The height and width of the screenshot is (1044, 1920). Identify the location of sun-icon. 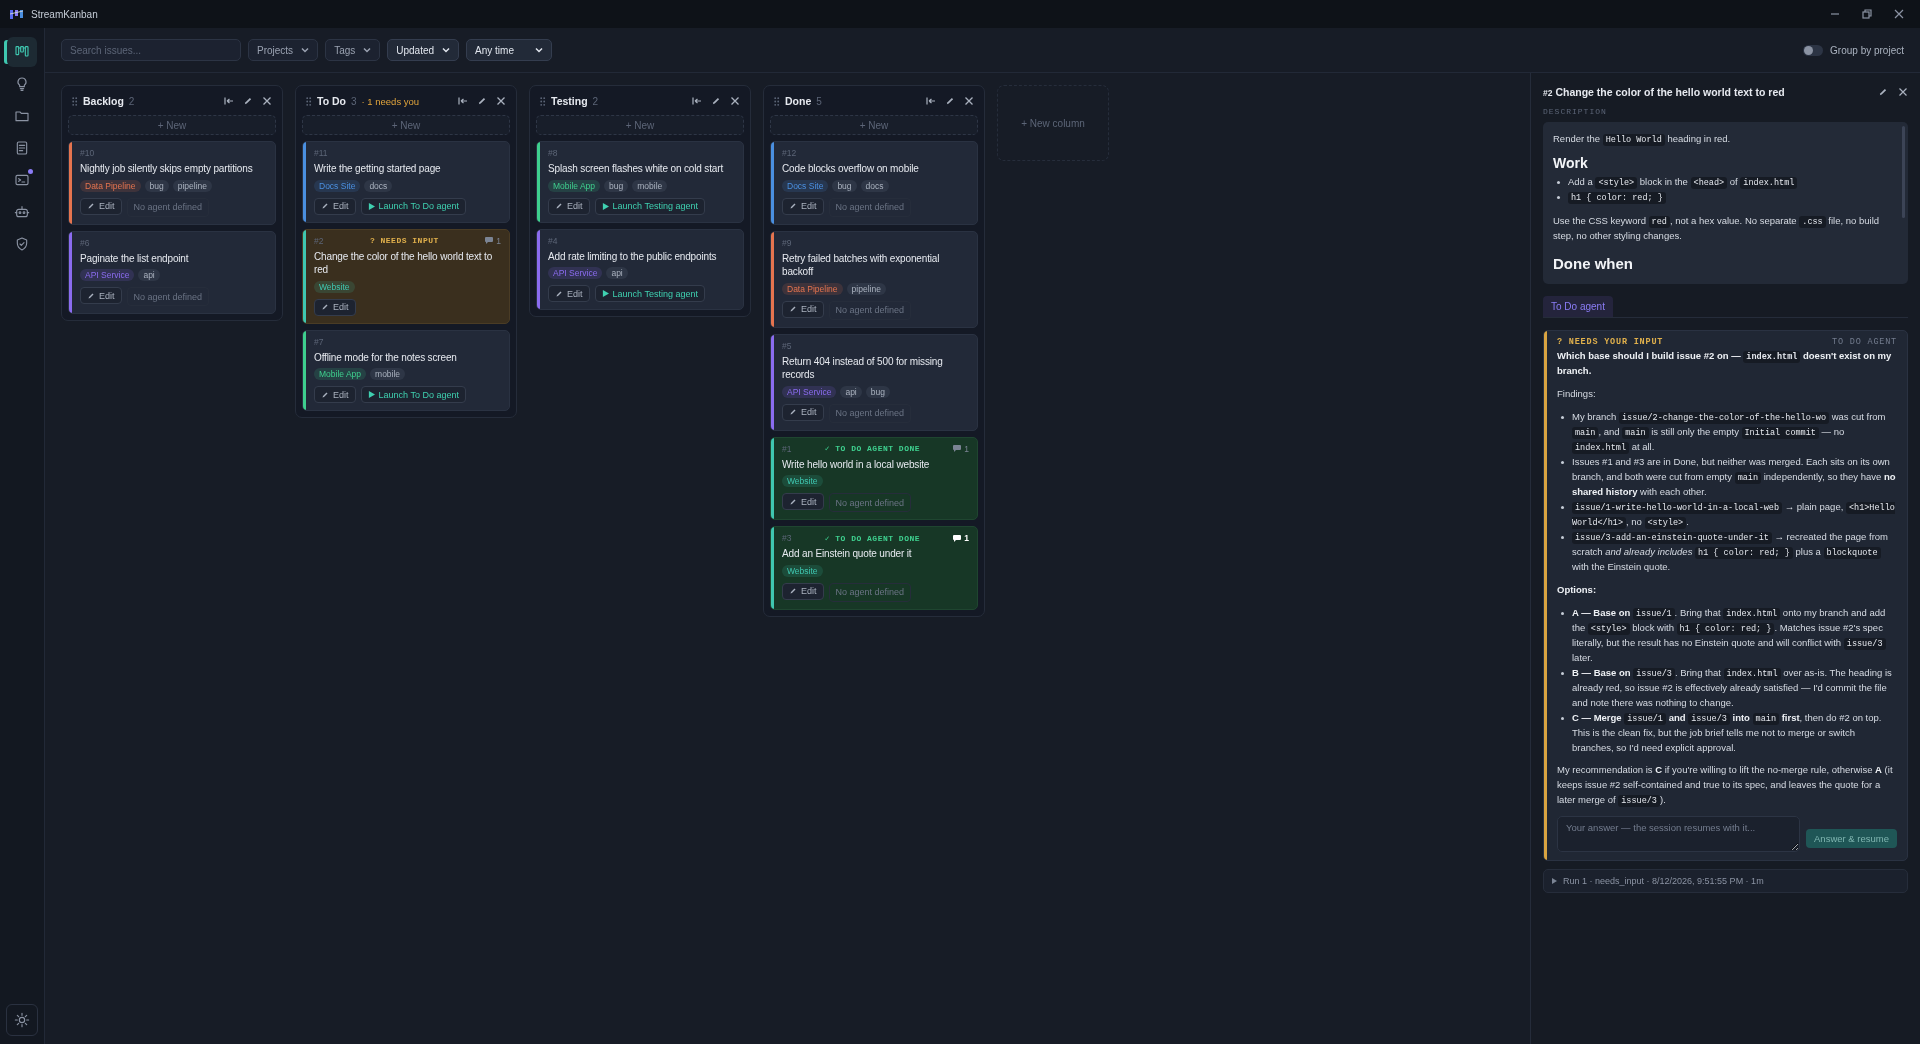
(22, 1020).